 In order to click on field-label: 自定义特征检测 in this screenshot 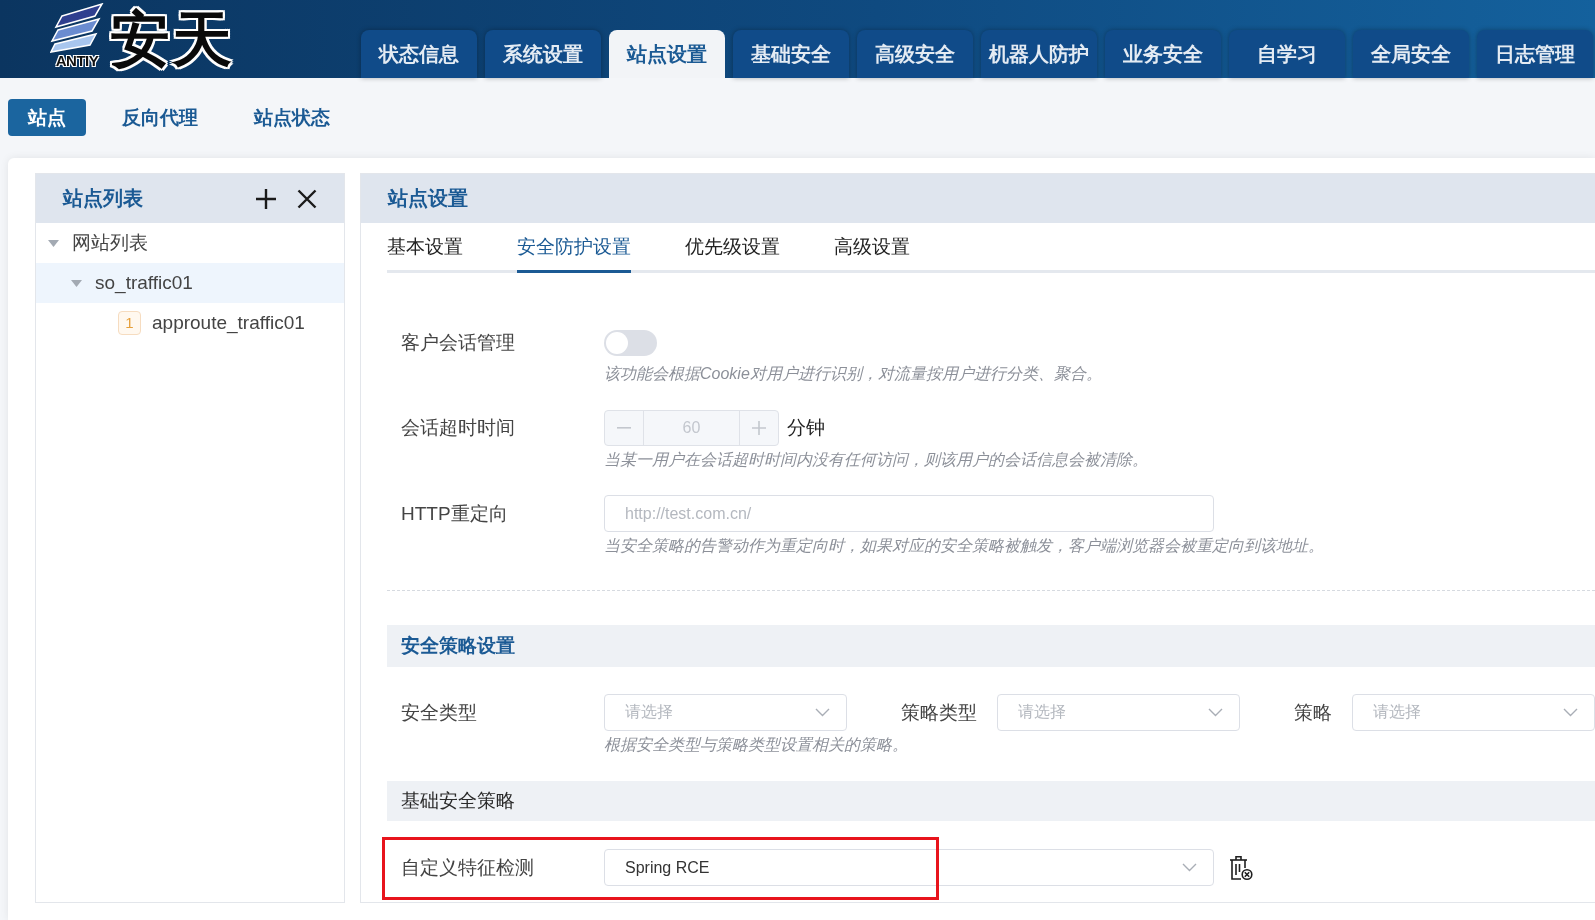, I will do `click(468, 868)`.